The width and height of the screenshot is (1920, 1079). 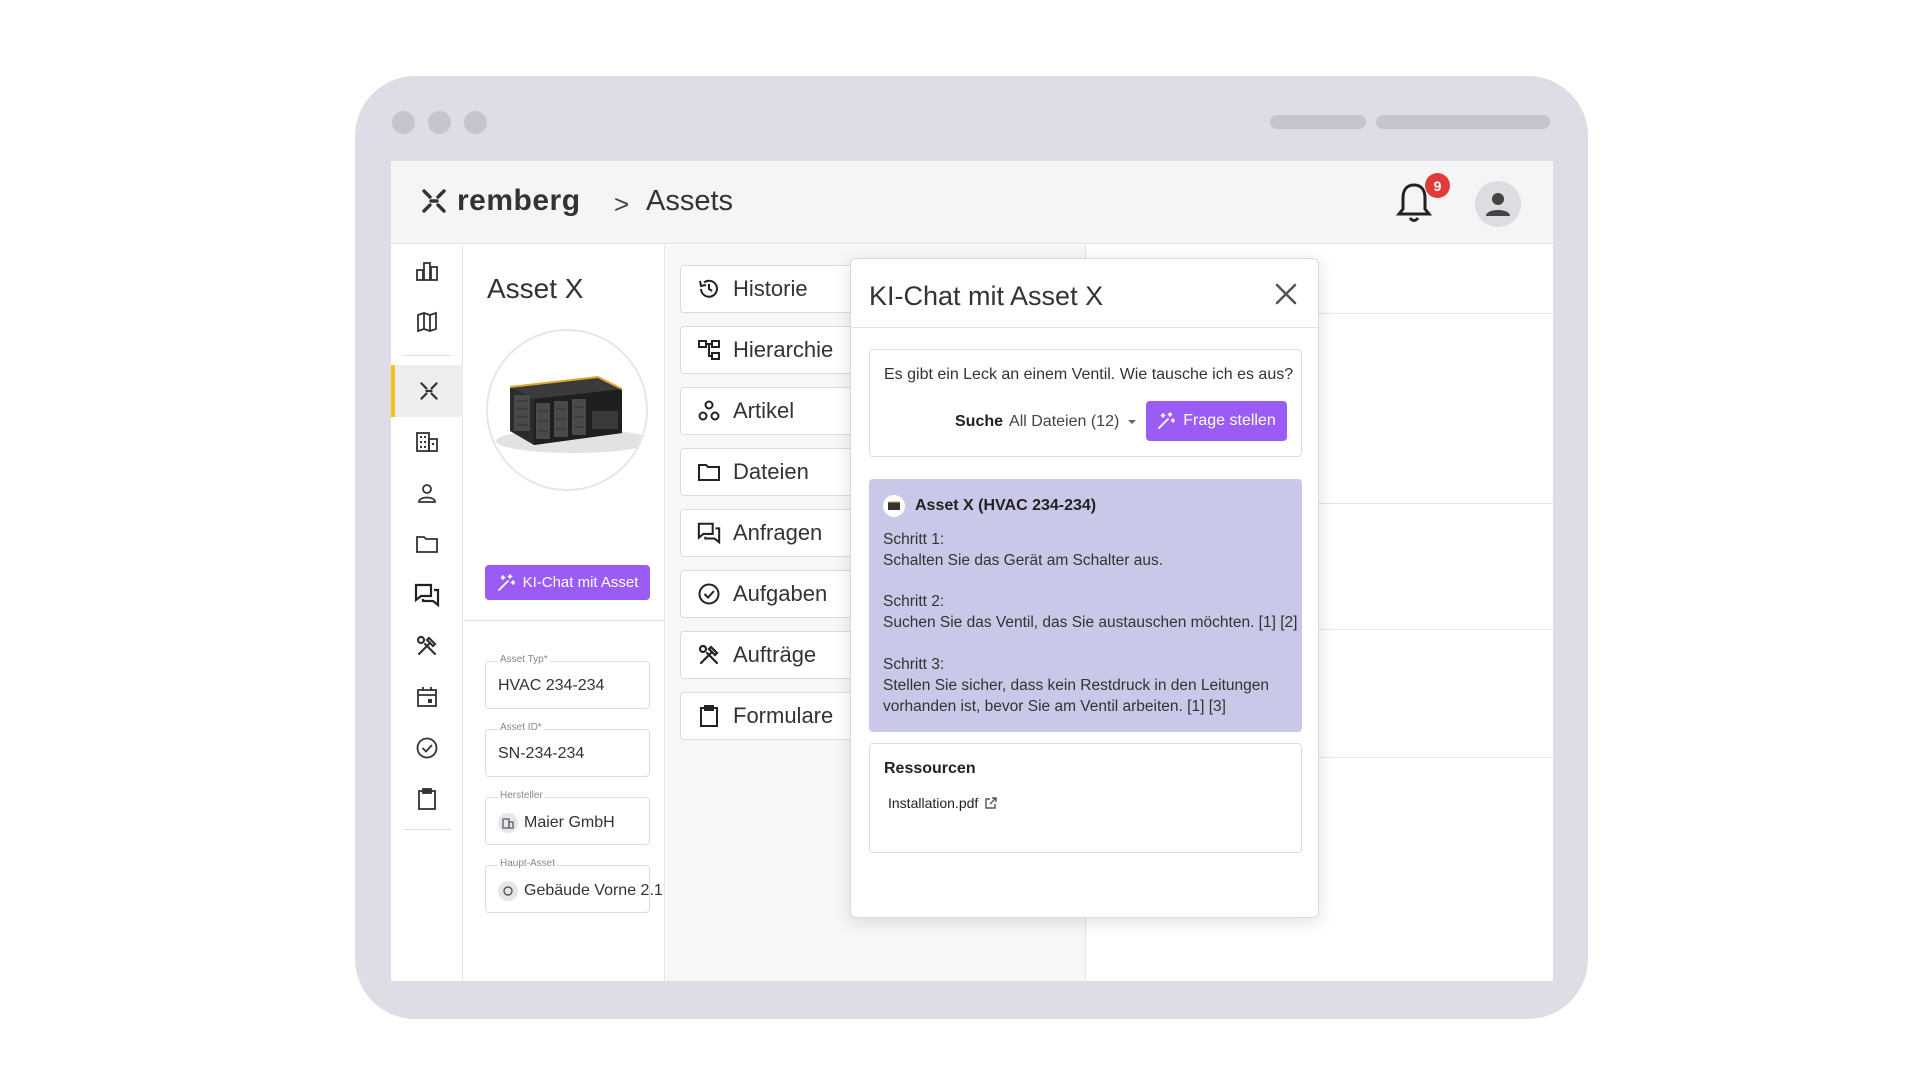 I want to click on step-title: Schritt 1:, so click(x=914, y=539).